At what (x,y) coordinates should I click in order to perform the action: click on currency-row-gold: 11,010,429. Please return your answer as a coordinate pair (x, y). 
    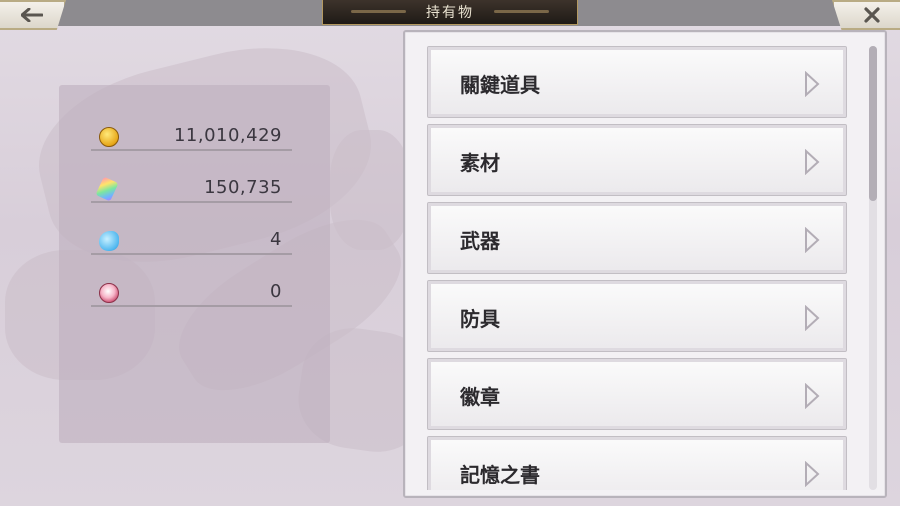
    Looking at the image, I should click on (191, 125).